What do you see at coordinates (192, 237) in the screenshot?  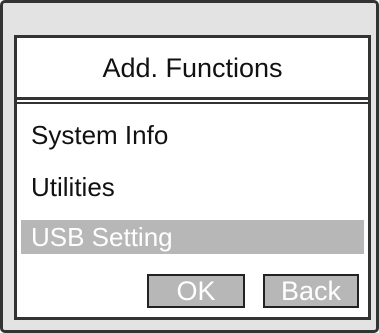 I see `menu-item-usb-setting: USB Setting` at bounding box center [192, 237].